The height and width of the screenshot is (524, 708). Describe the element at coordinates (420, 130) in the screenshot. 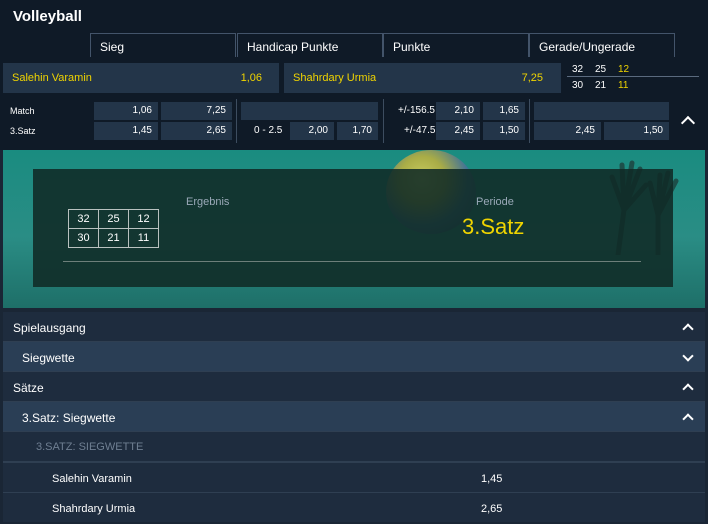

I see `punkte-line-3satz: +/-47.5` at that location.